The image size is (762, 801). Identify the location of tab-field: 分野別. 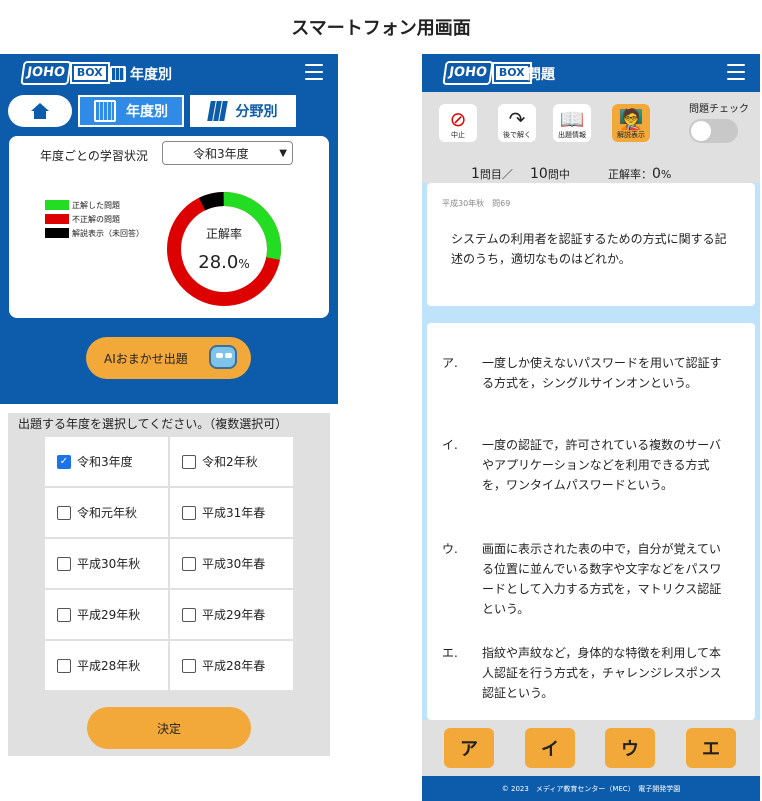
(243, 111).